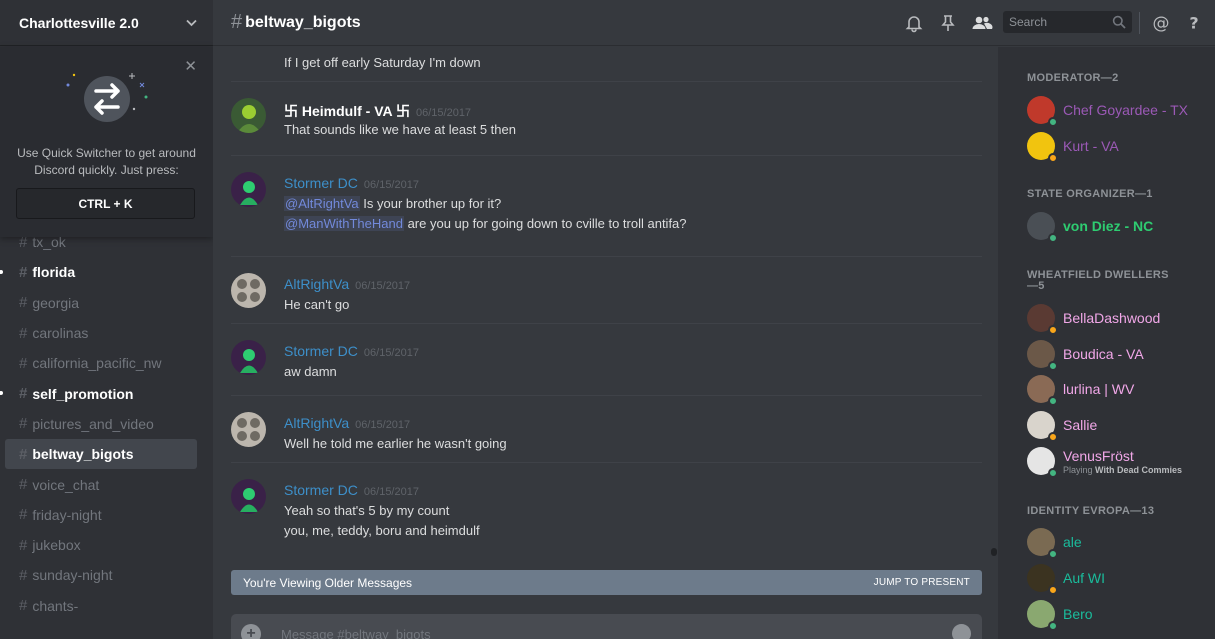 The image size is (1215, 639). Describe the element at coordinates (1062, 426) in the screenshot. I see `member-item: Sallie` at that location.